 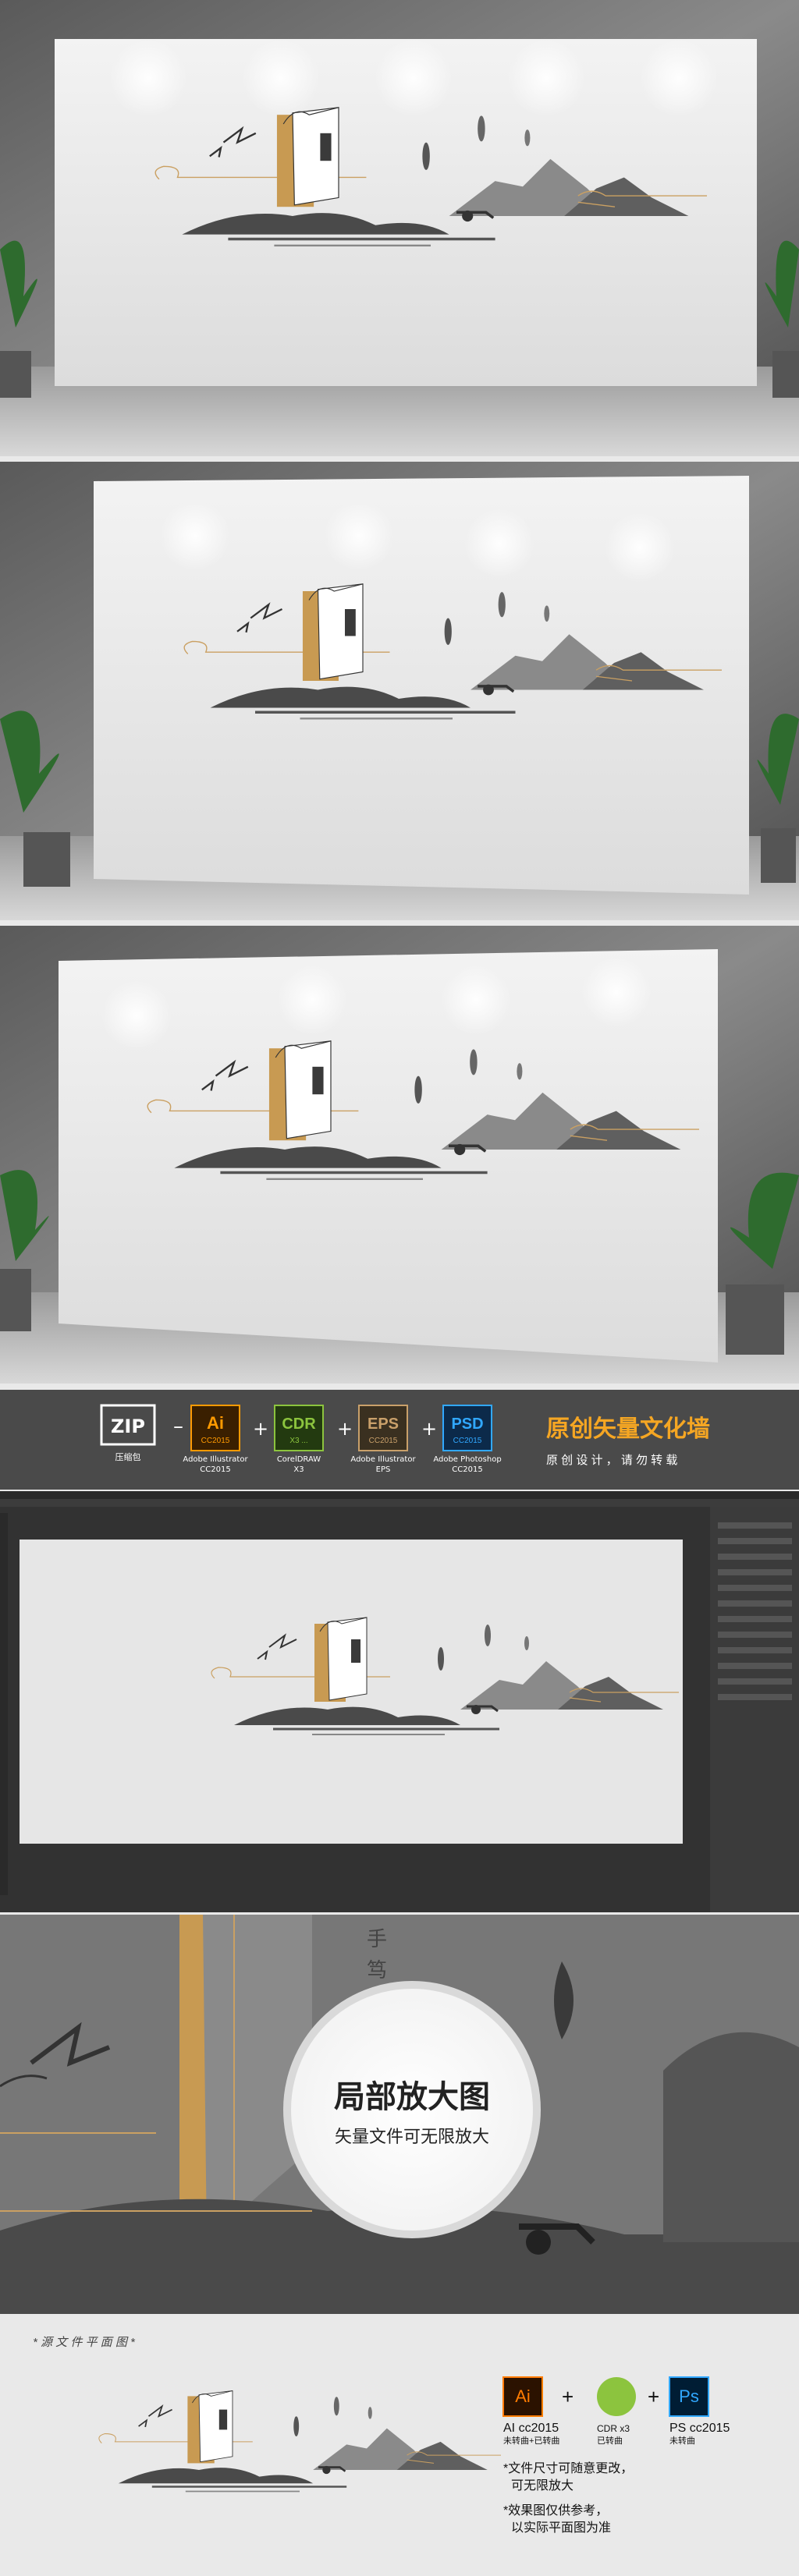 What do you see at coordinates (299, 1459) in the screenshot?
I see `svg-text: CorelDRAW` at bounding box center [299, 1459].